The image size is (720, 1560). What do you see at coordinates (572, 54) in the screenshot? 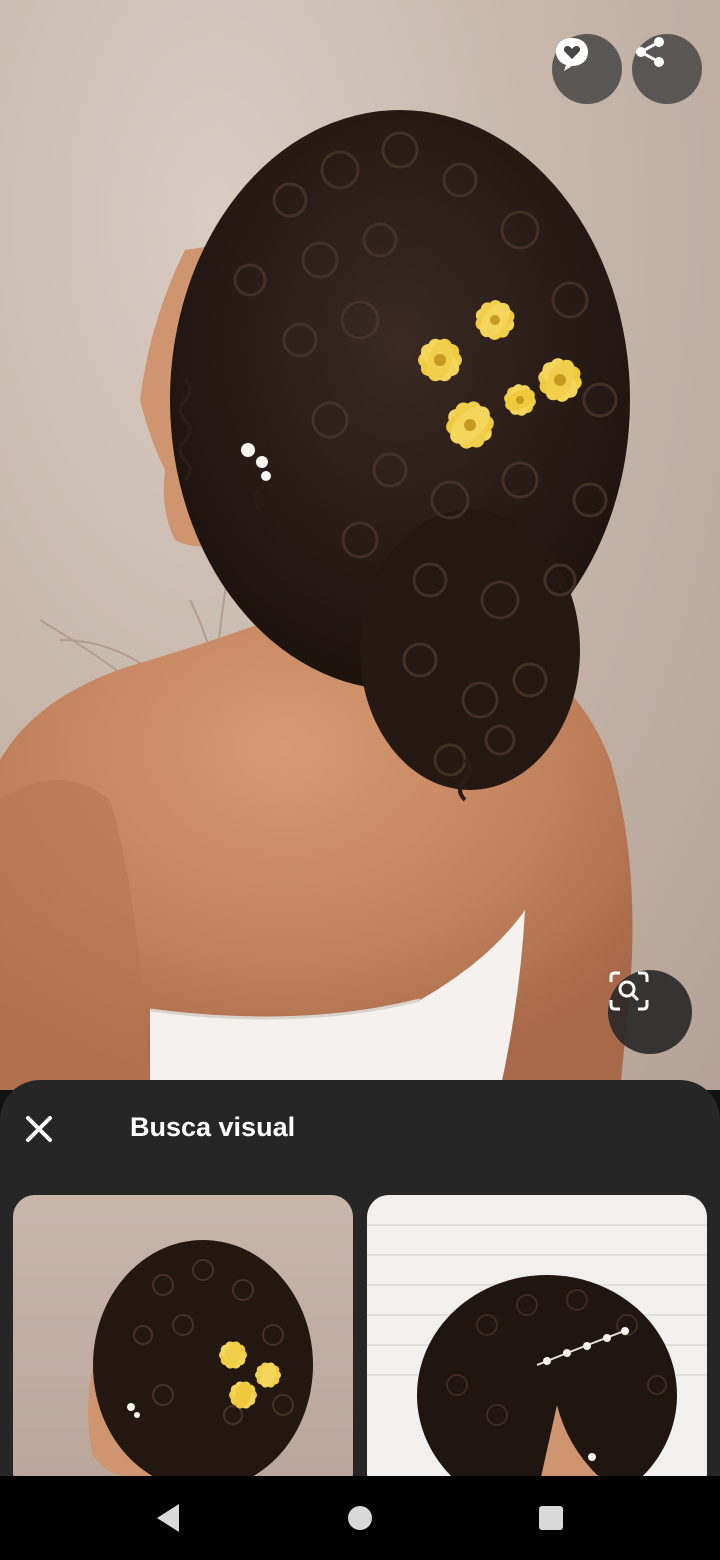
I see `comment-heart-icon` at bounding box center [572, 54].